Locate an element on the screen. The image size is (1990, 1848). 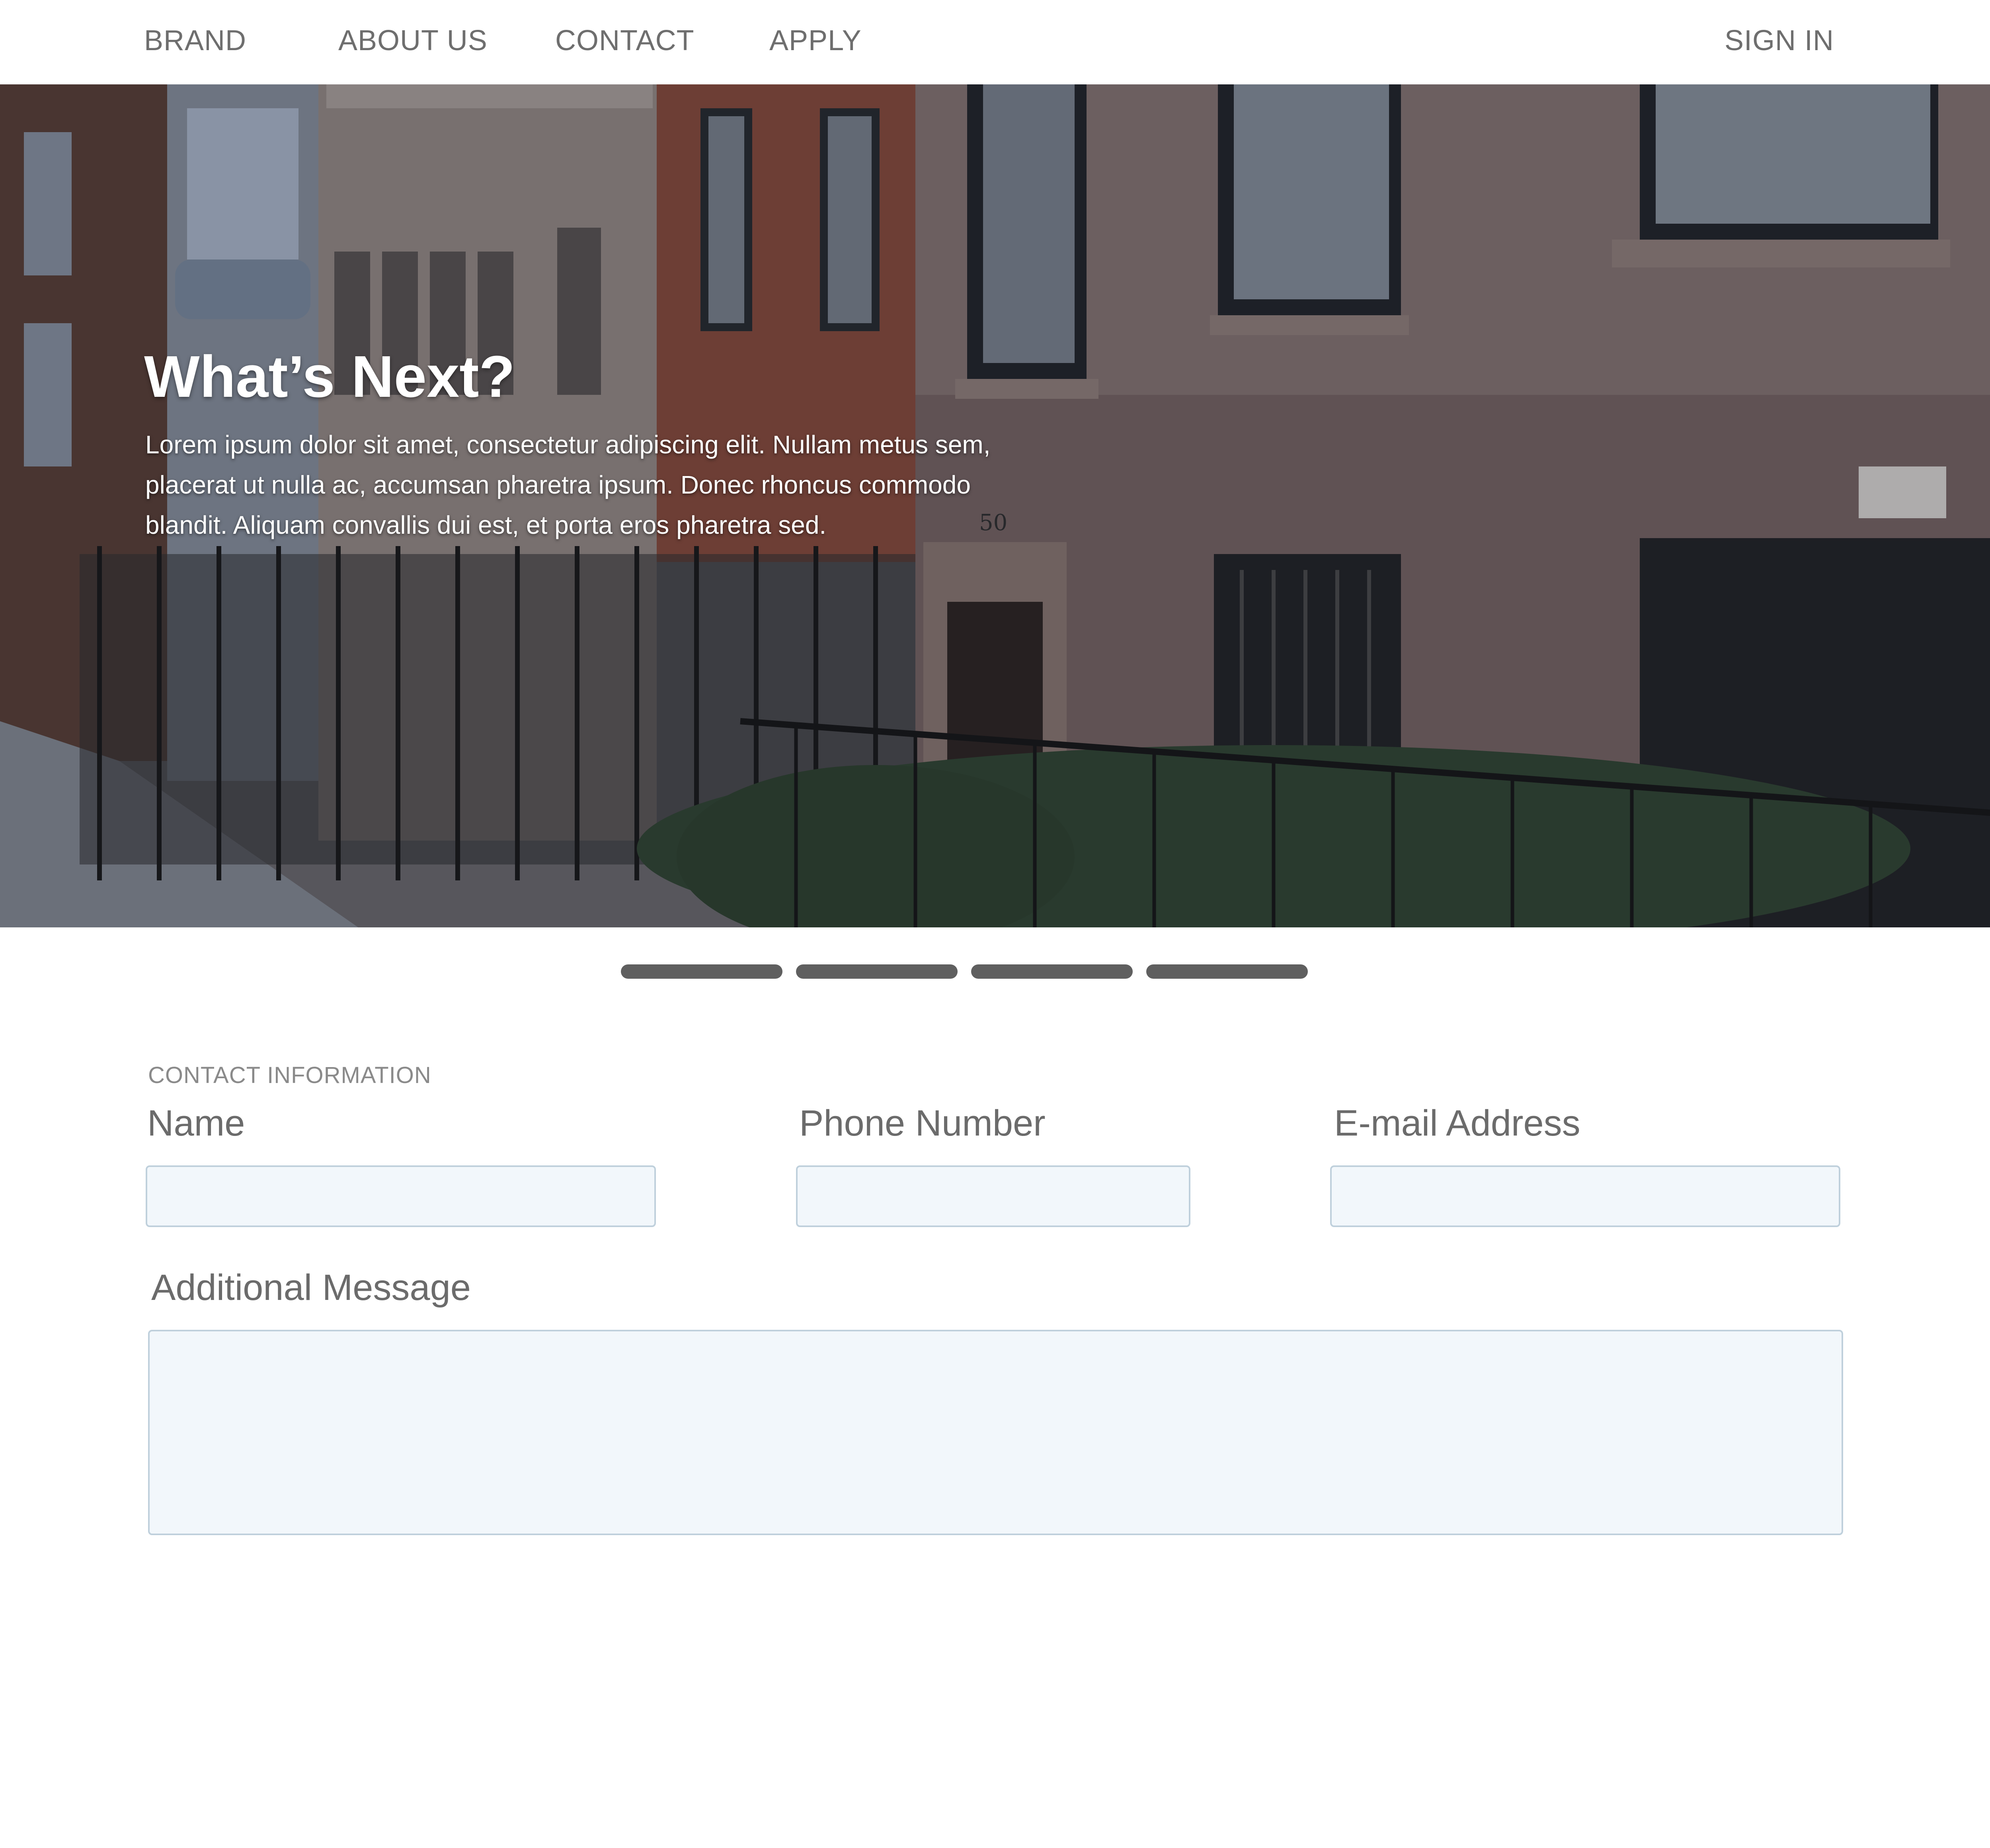
email-address-label: E-mail Address is located at coordinates (1457, 1123).